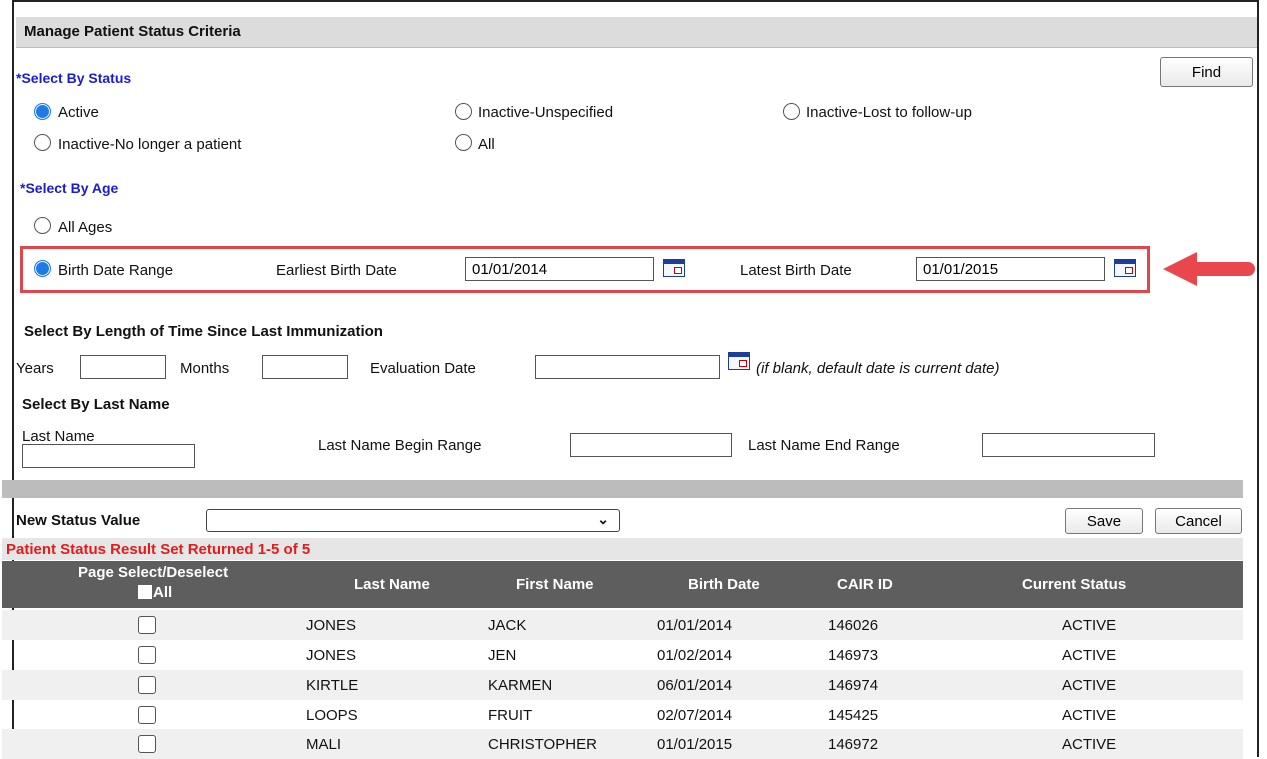  What do you see at coordinates (724, 584) in the screenshot?
I see `column-birth-date: Birth Date` at bounding box center [724, 584].